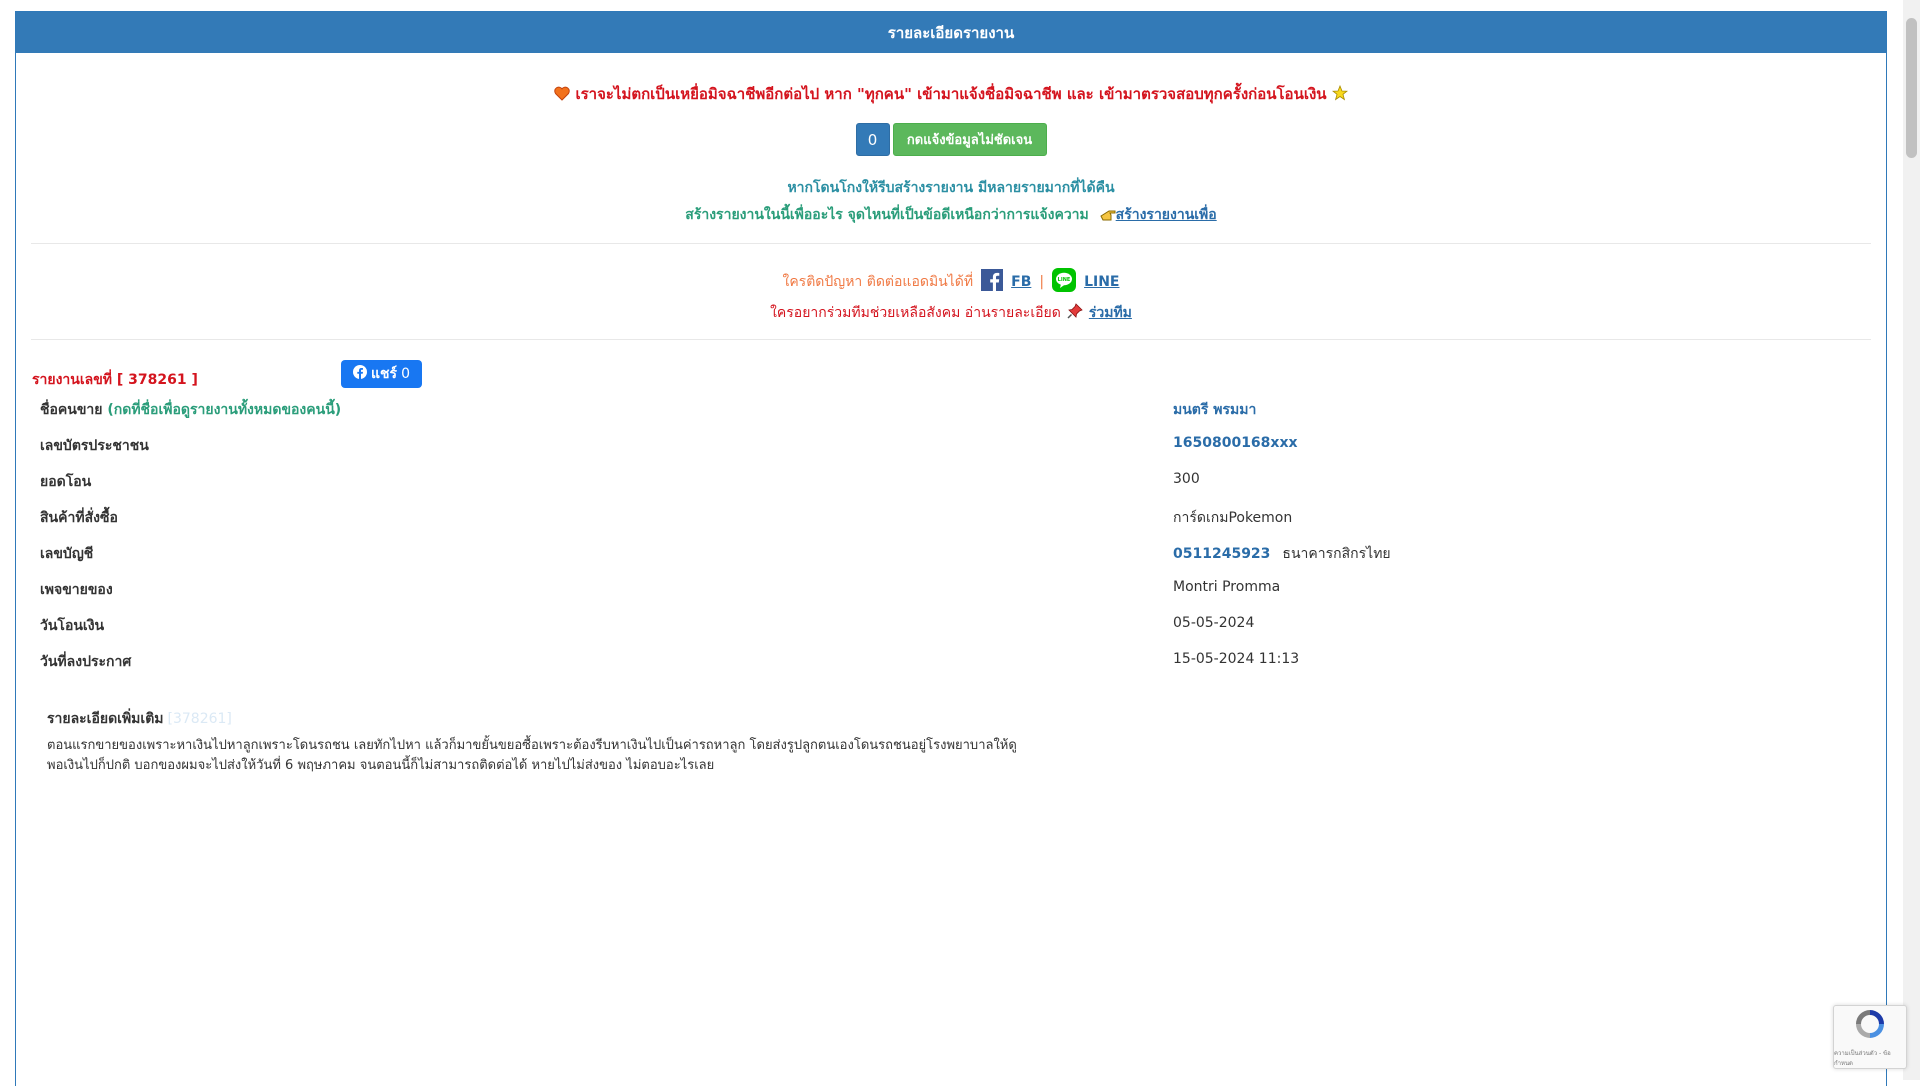  Describe the element at coordinates (1186, 479) in the screenshot. I see `amount-value: 300` at that location.